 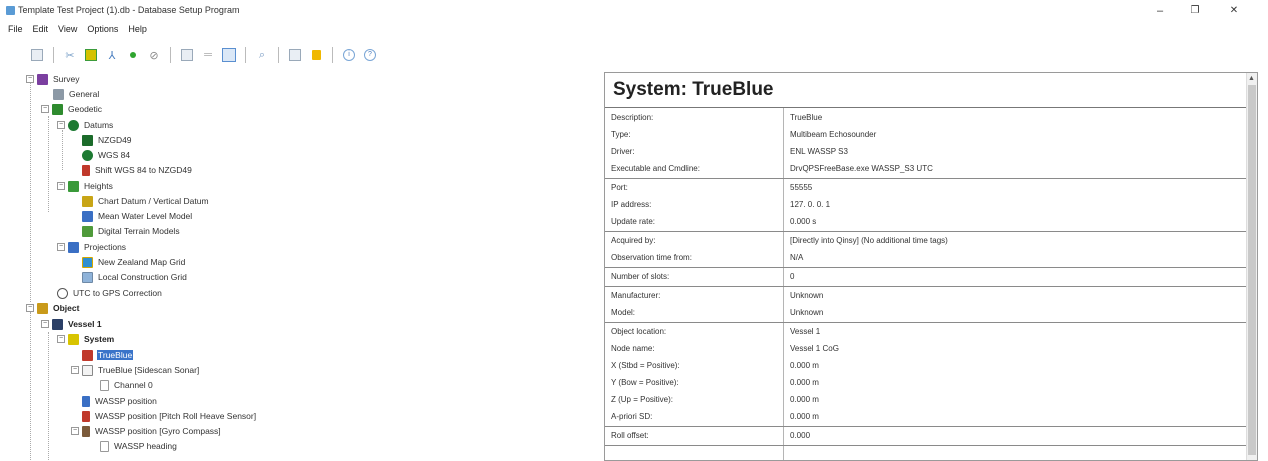 I want to click on menu-file: File, so click(x=15, y=31).